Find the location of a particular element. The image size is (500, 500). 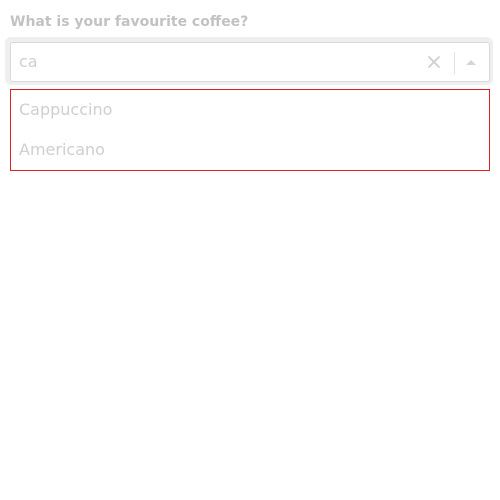

caret-up-icon is located at coordinates (471, 62).